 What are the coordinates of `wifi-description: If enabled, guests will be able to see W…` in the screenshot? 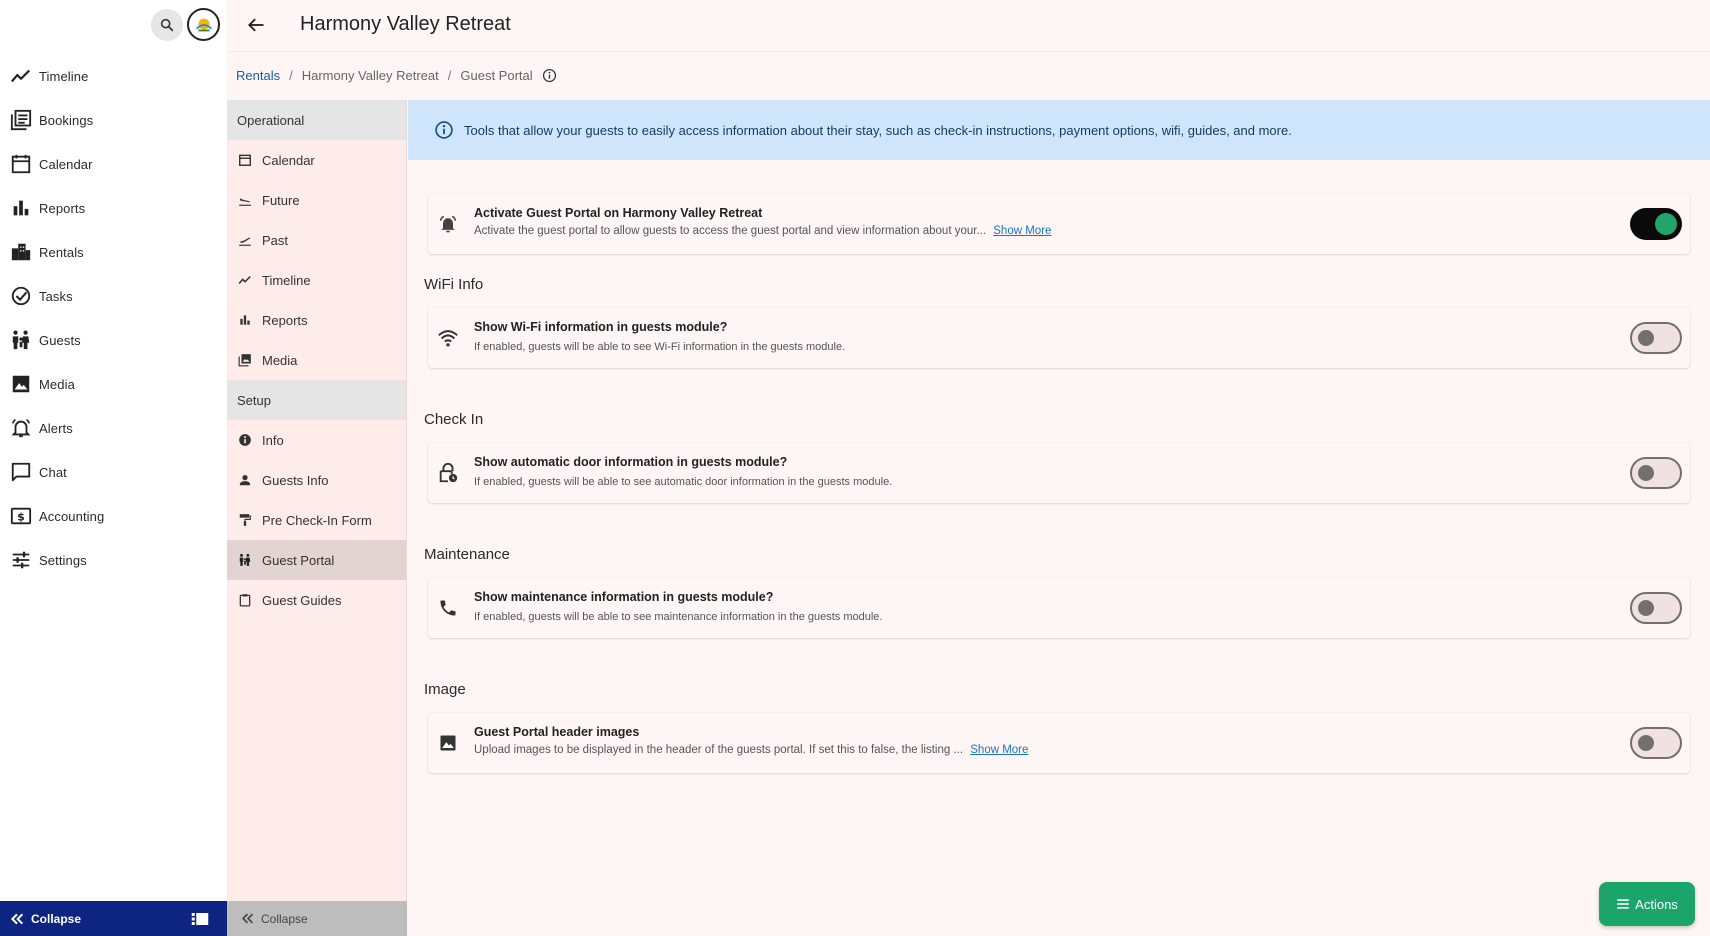 It's located at (660, 347).